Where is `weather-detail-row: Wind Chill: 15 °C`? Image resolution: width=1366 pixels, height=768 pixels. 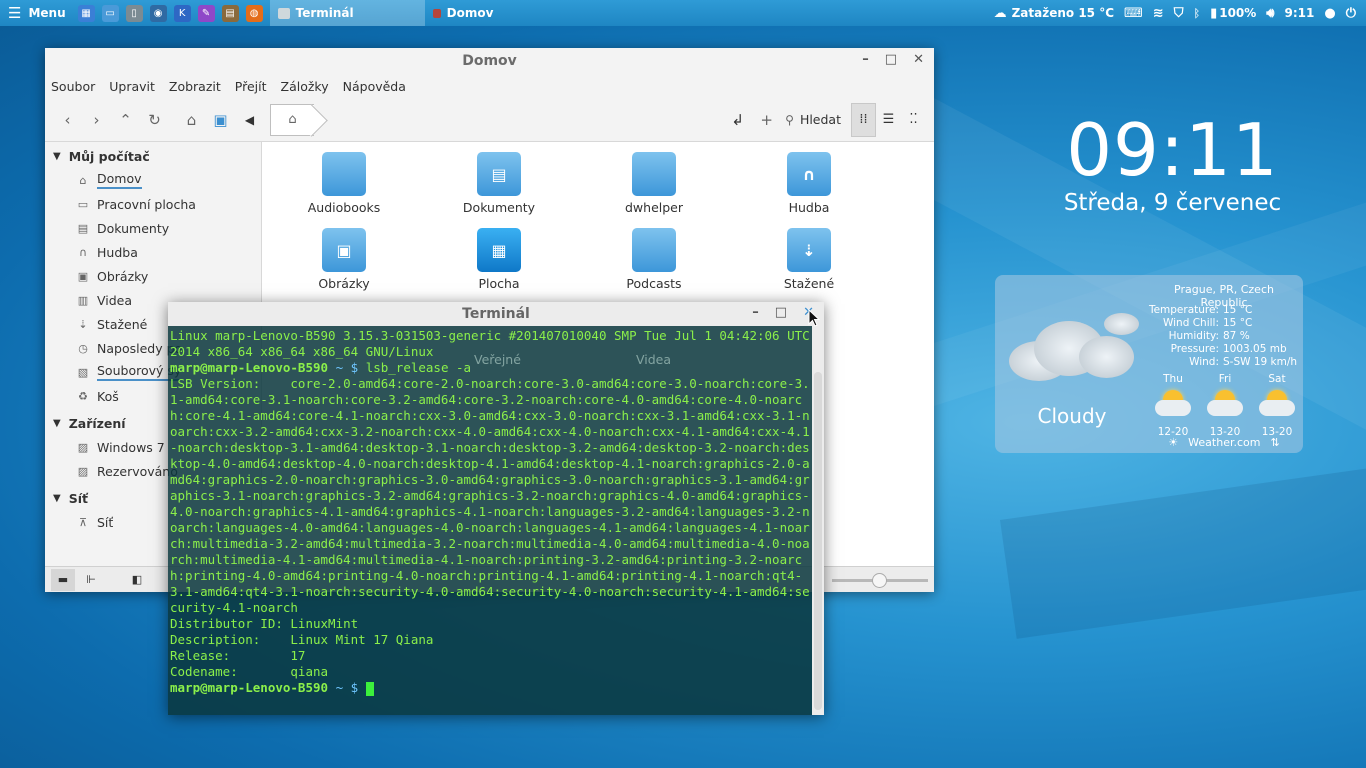
weather-detail-row: Wind Chill: 15 °C is located at coordinates (1221, 323).